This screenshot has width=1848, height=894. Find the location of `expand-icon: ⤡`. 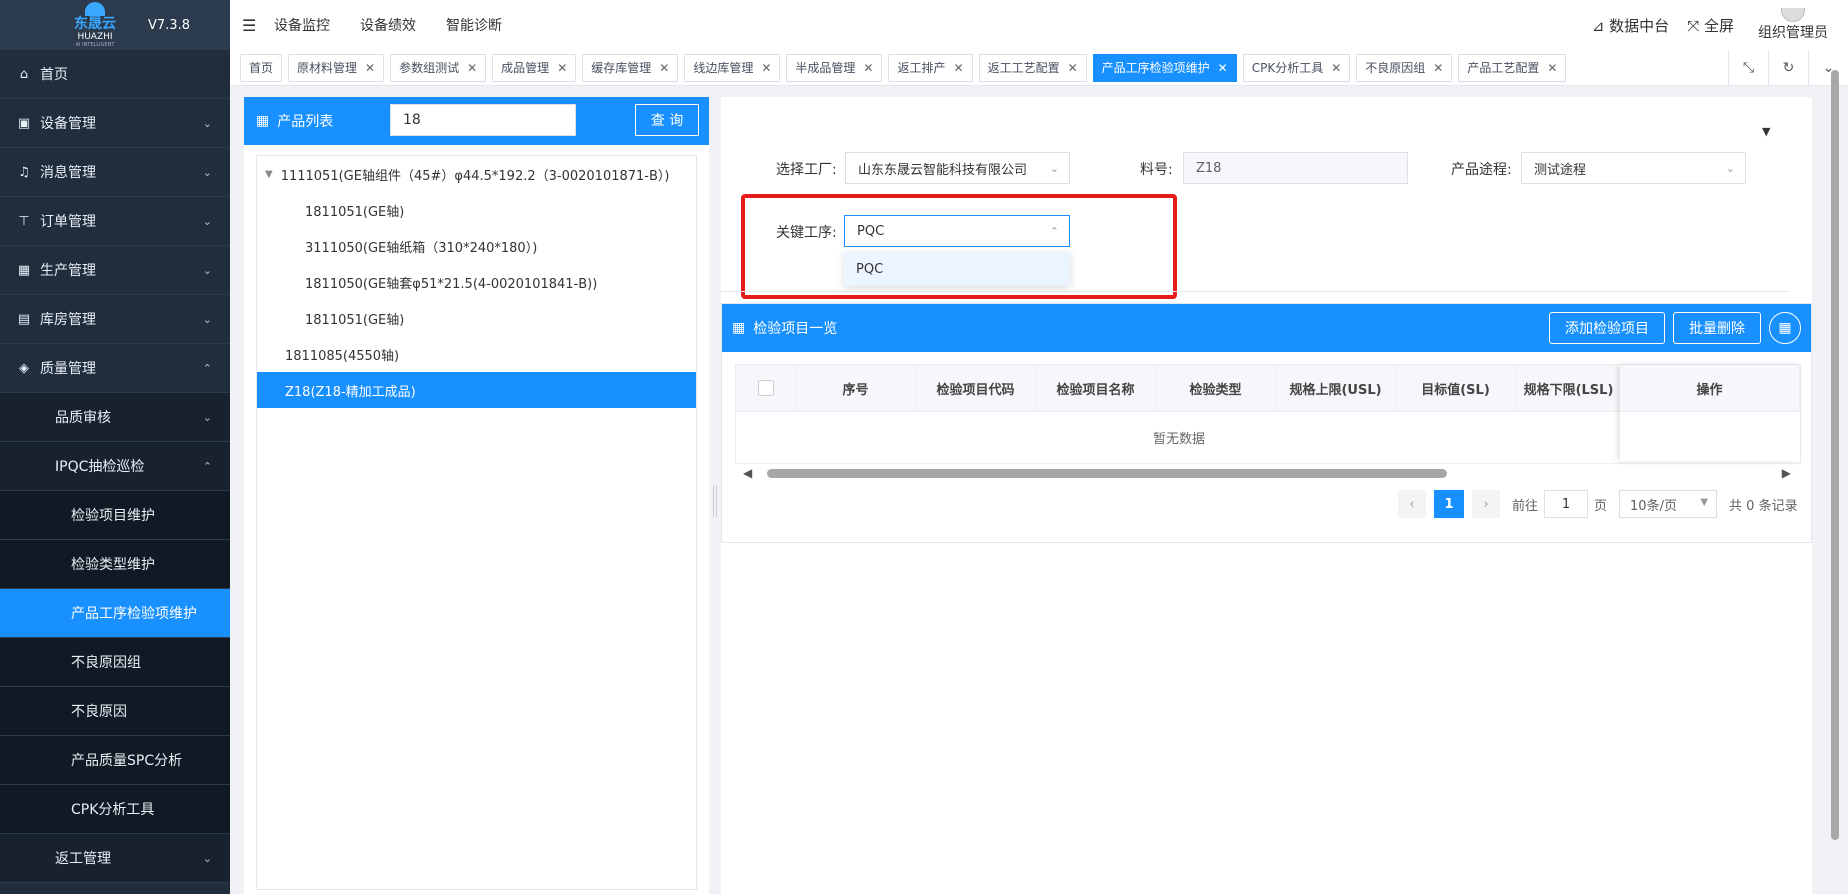

expand-icon: ⤡ is located at coordinates (1748, 68).